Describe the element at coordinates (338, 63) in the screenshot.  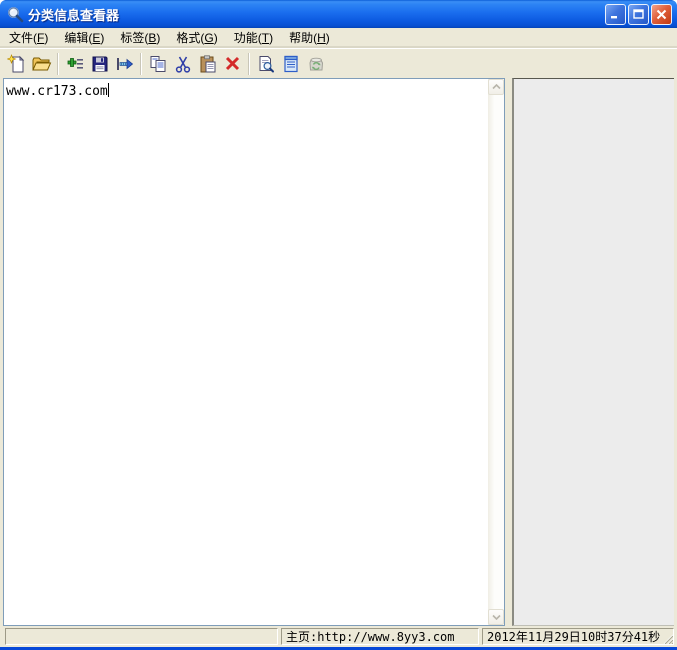
I see `toolbar` at that location.